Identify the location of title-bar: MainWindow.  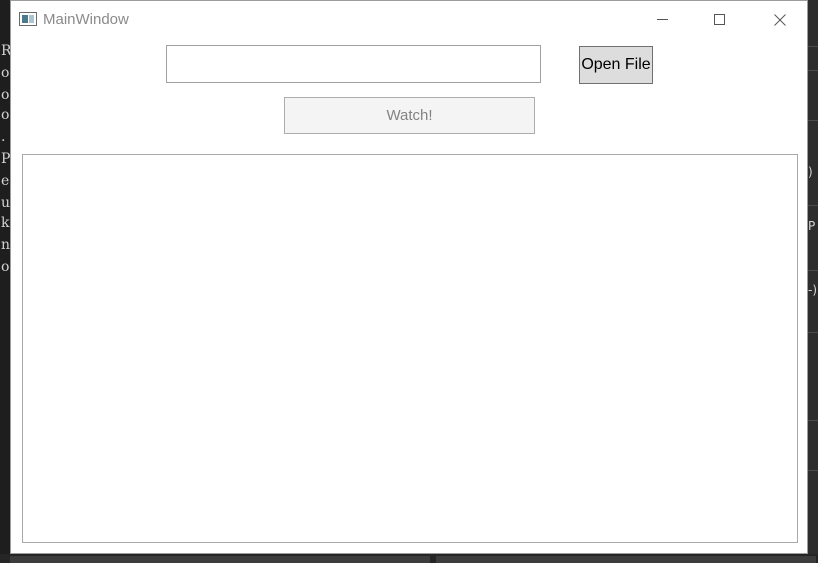
(409, 19).